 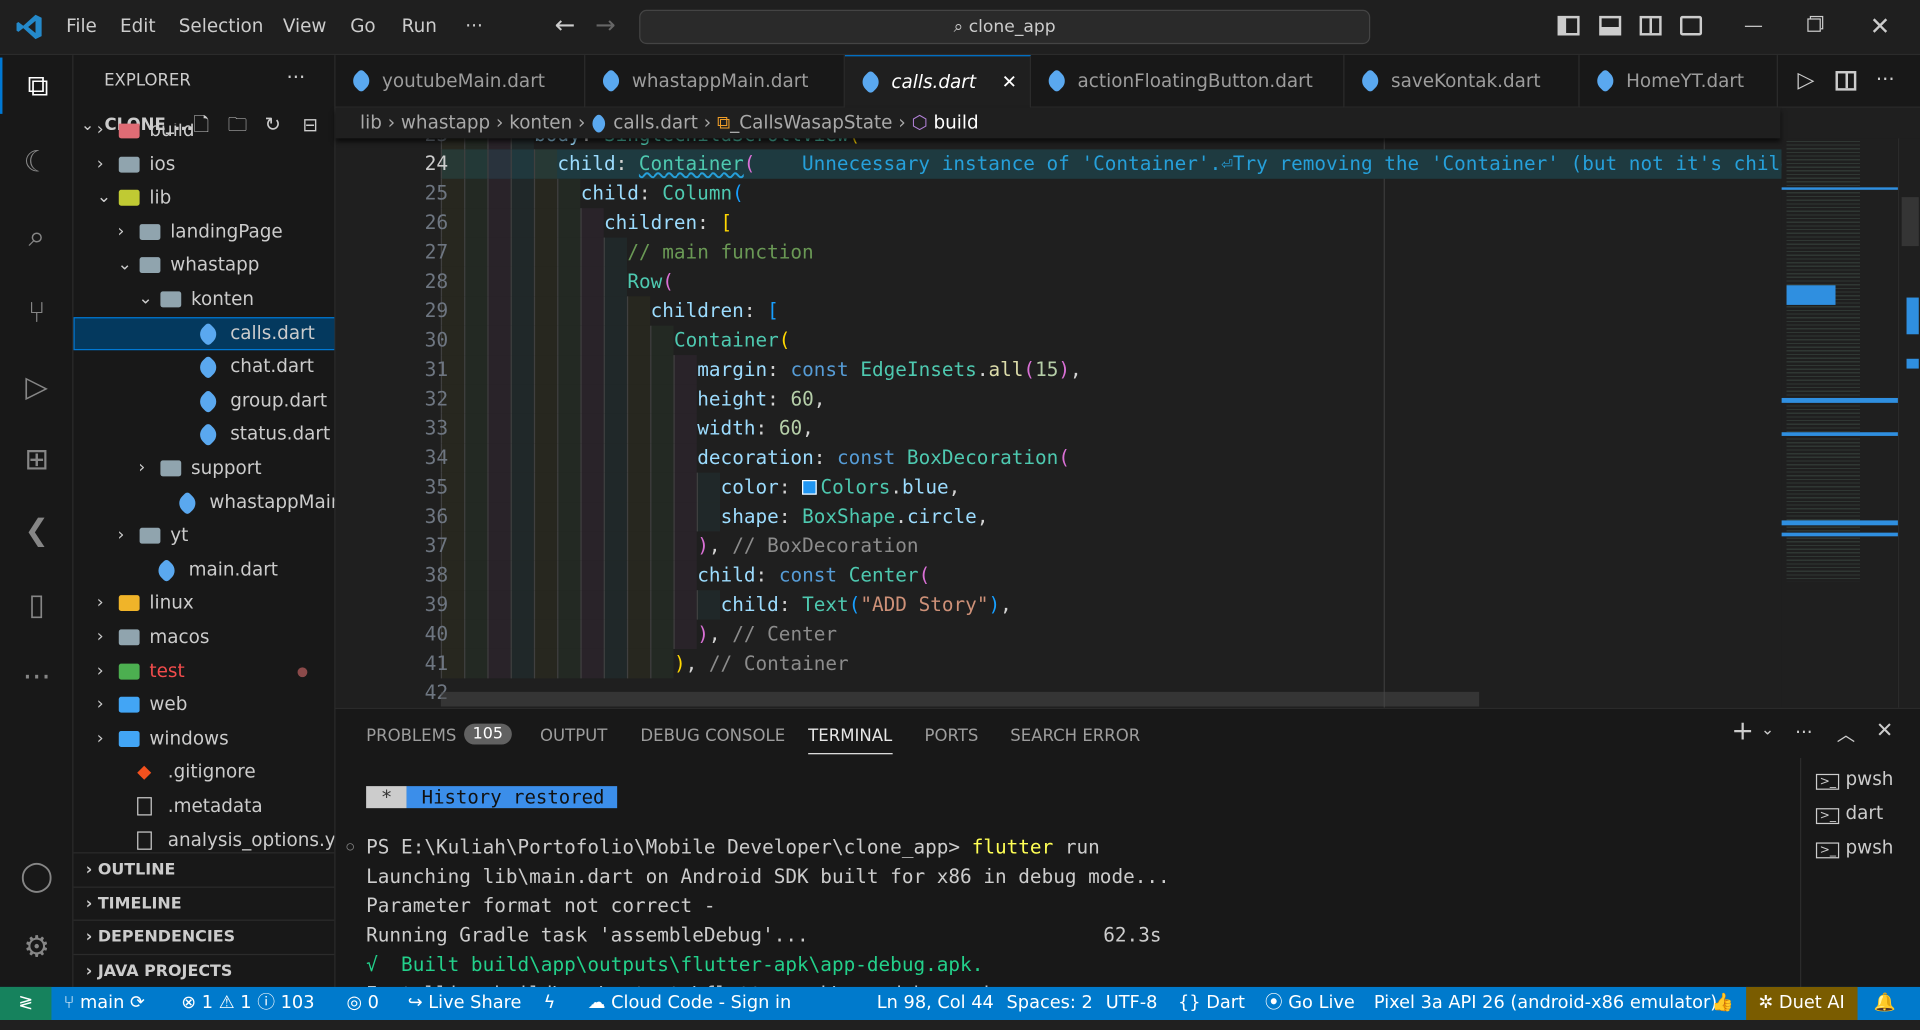 What do you see at coordinates (565, 24) in the screenshot?
I see `back-arrow-icon: ←` at bounding box center [565, 24].